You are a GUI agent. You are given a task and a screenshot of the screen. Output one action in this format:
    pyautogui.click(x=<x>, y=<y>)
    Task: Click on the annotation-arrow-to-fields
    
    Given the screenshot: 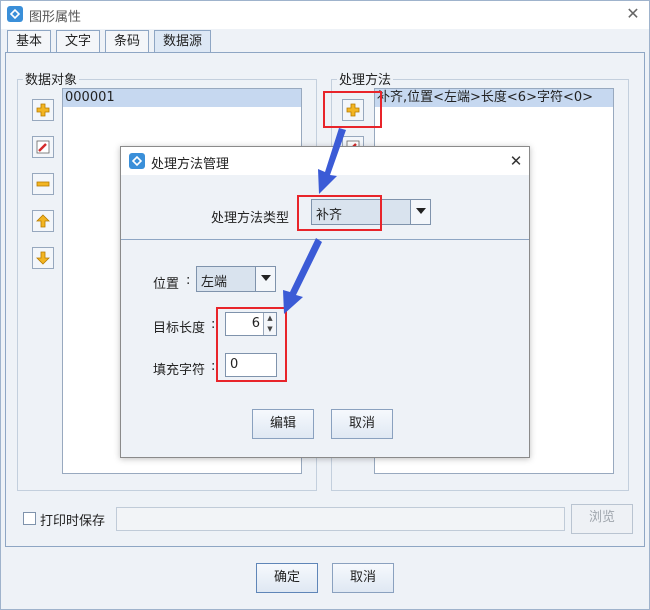 What is the action you would take?
    pyautogui.click(x=302, y=276)
    